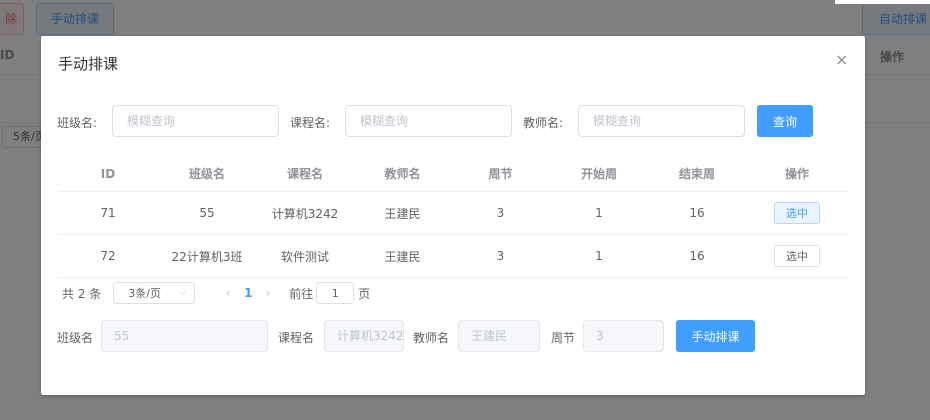 The width and height of the screenshot is (930, 420). I want to click on column-header-start-week: 开始周, so click(598, 174).